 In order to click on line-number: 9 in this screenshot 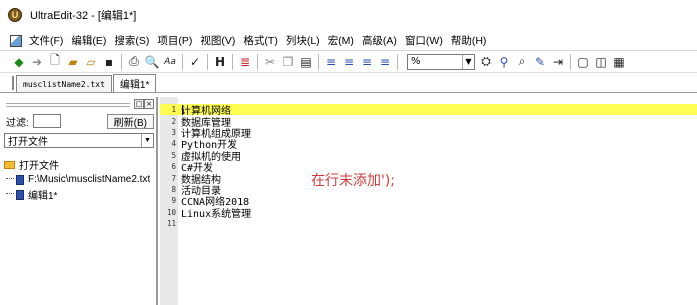, I will do `click(173, 201)`.